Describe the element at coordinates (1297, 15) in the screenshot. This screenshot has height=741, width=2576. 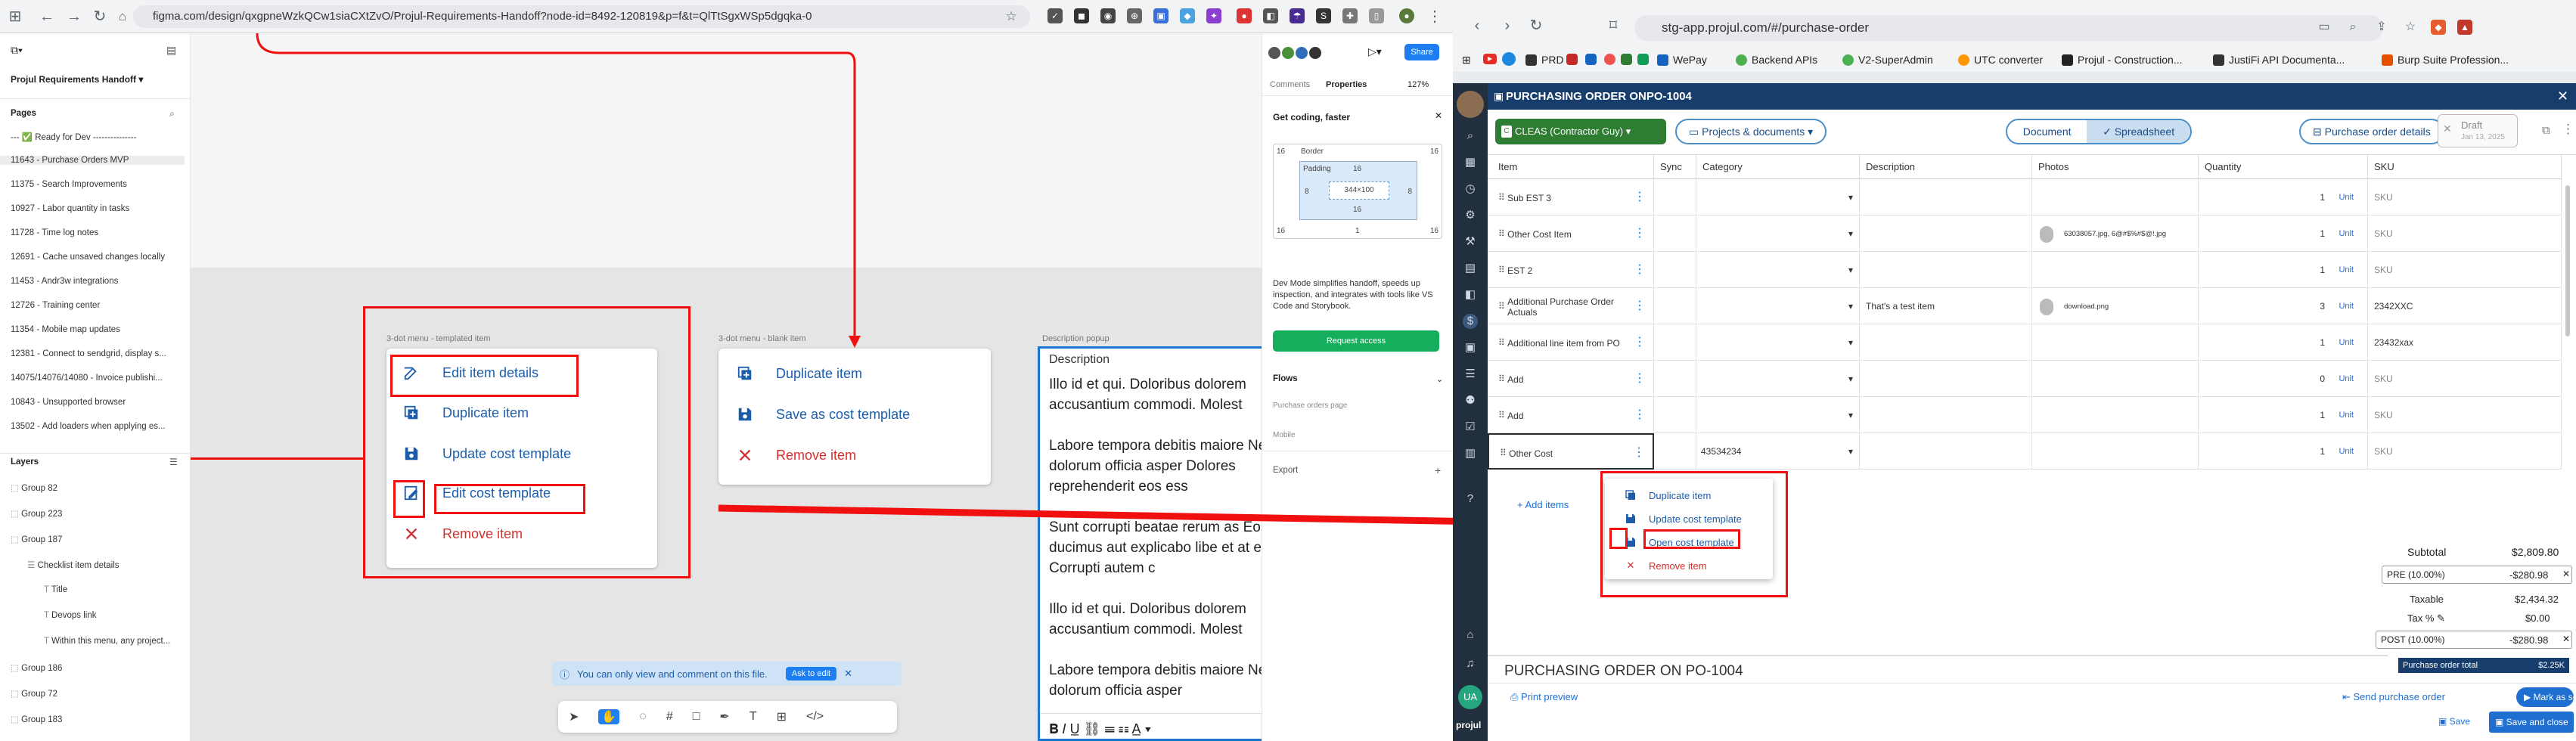
I see `extension-icon: ☂` at that location.